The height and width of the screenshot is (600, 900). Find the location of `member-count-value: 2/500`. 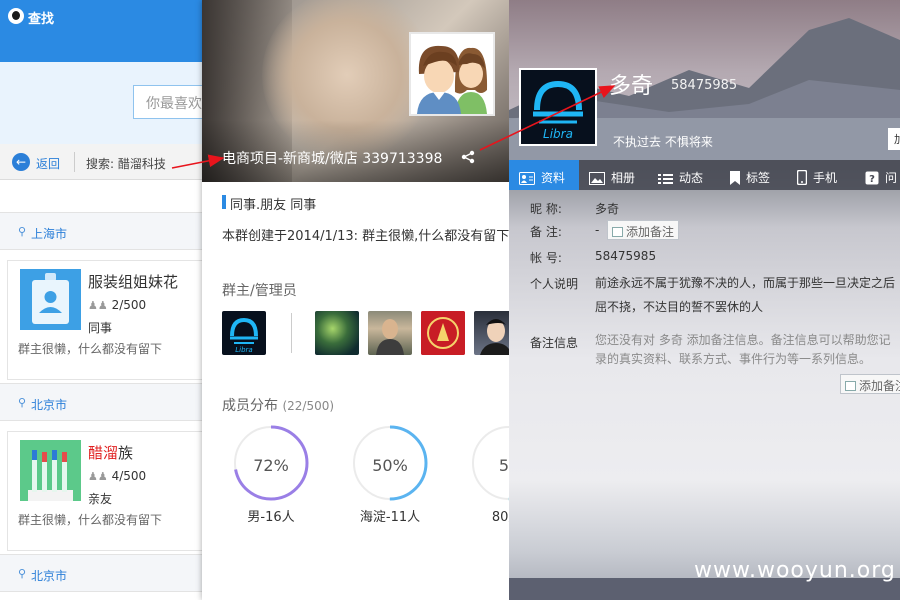

member-count-value: 2/500 is located at coordinates (129, 305).